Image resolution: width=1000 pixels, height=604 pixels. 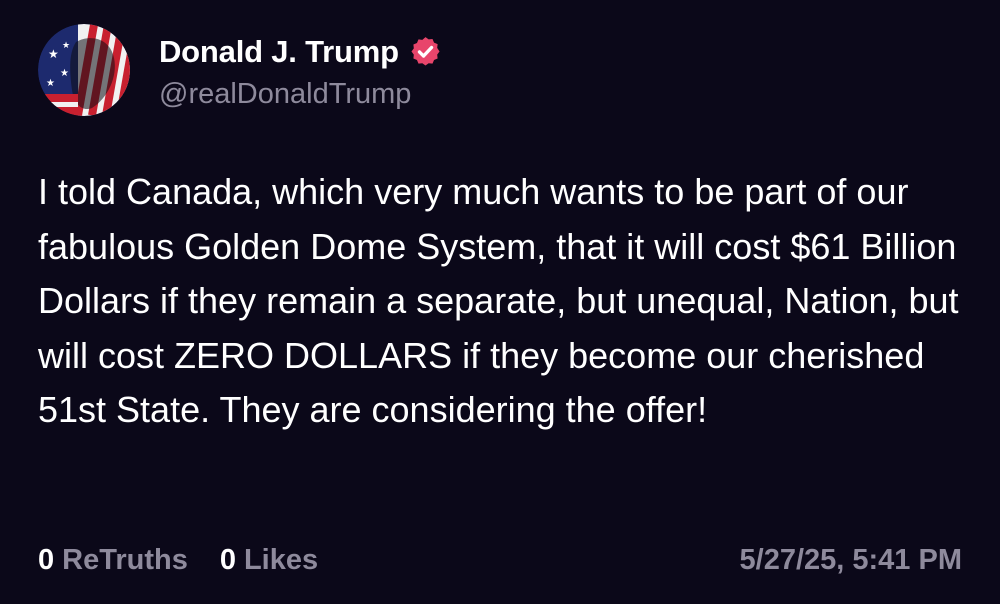 What do you see at coordinates (279, 52) in the screenshot?
I see `author-display-name: Donald J. Trump` at bounding box center [279, 52].